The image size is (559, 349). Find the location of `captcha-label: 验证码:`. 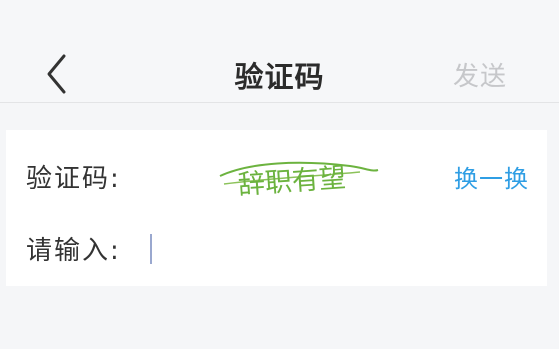

captcha-label: 验证码: is located at coordinates (73, 179).